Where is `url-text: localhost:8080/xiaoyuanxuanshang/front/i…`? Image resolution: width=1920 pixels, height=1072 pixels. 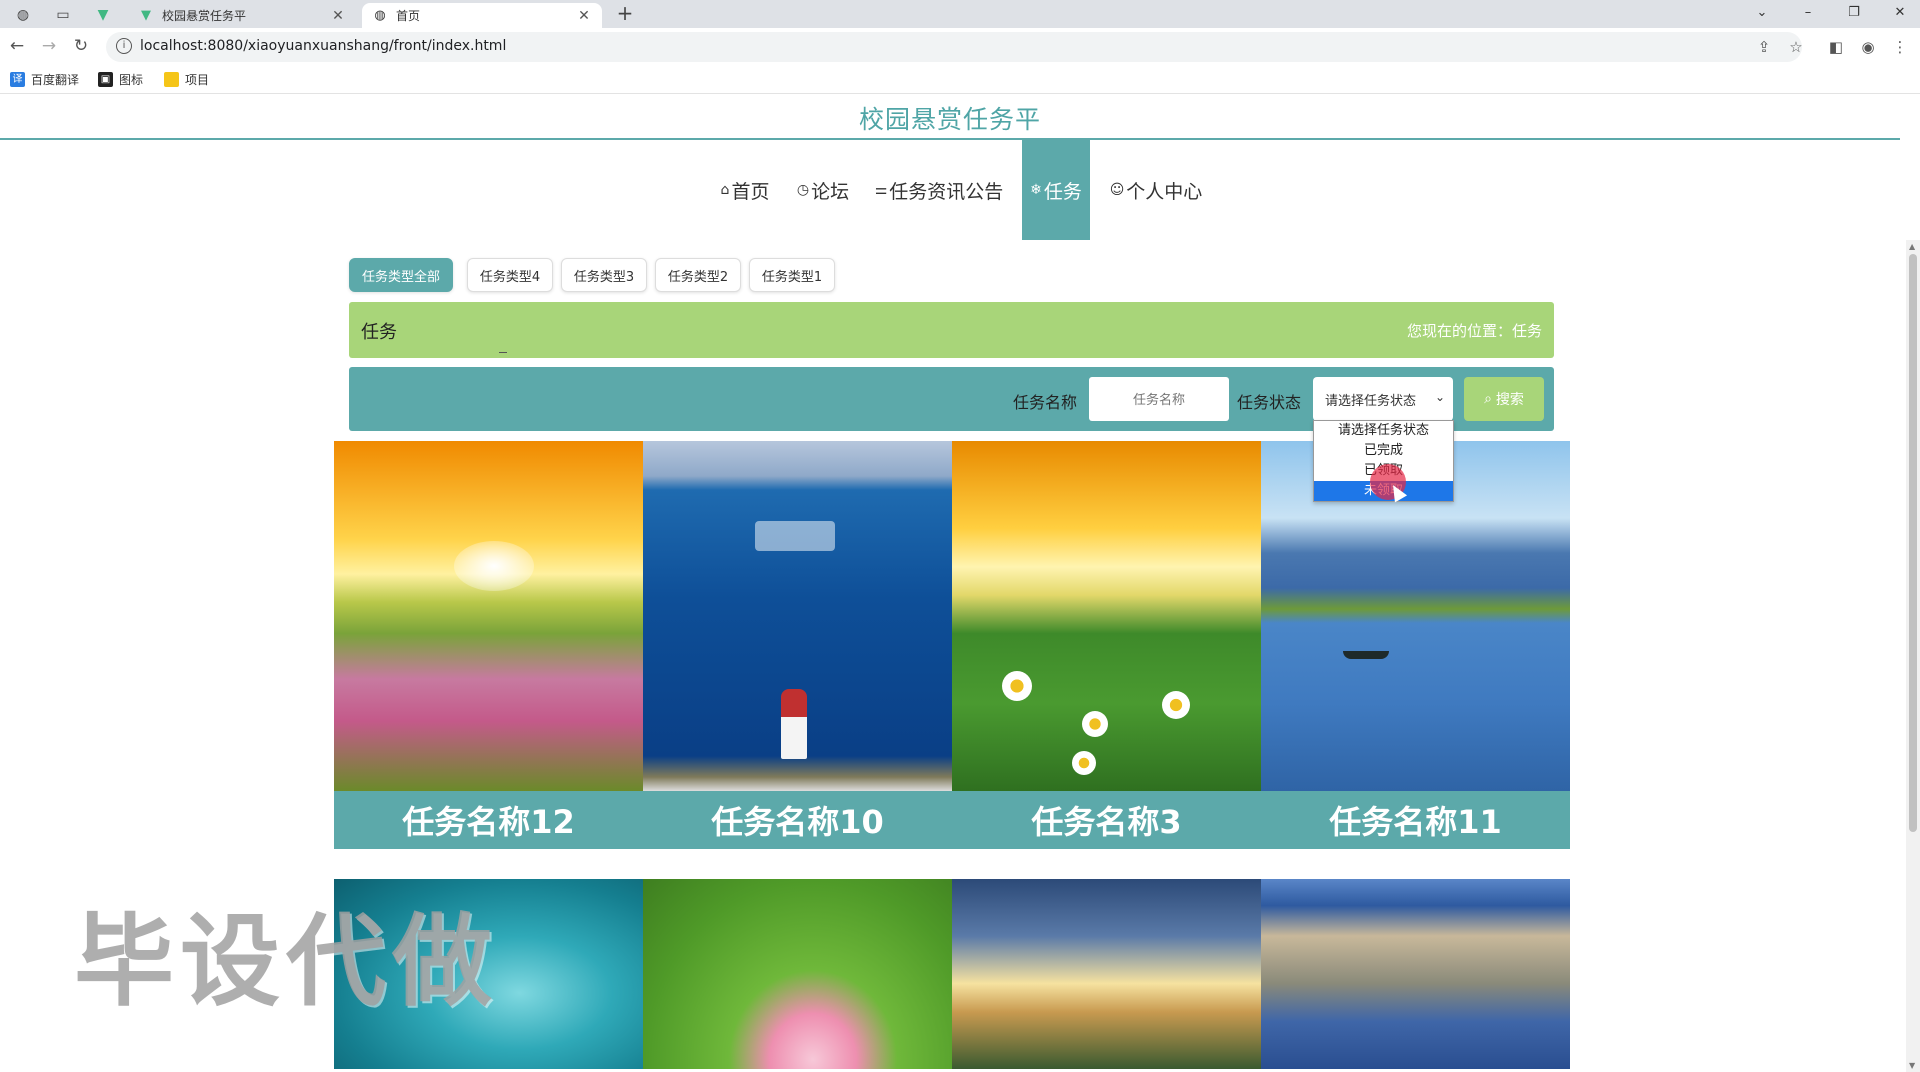
url-text: localhost:8080/xiaoyuanxuanshang/front/i… is located at coordinates (323, 46).